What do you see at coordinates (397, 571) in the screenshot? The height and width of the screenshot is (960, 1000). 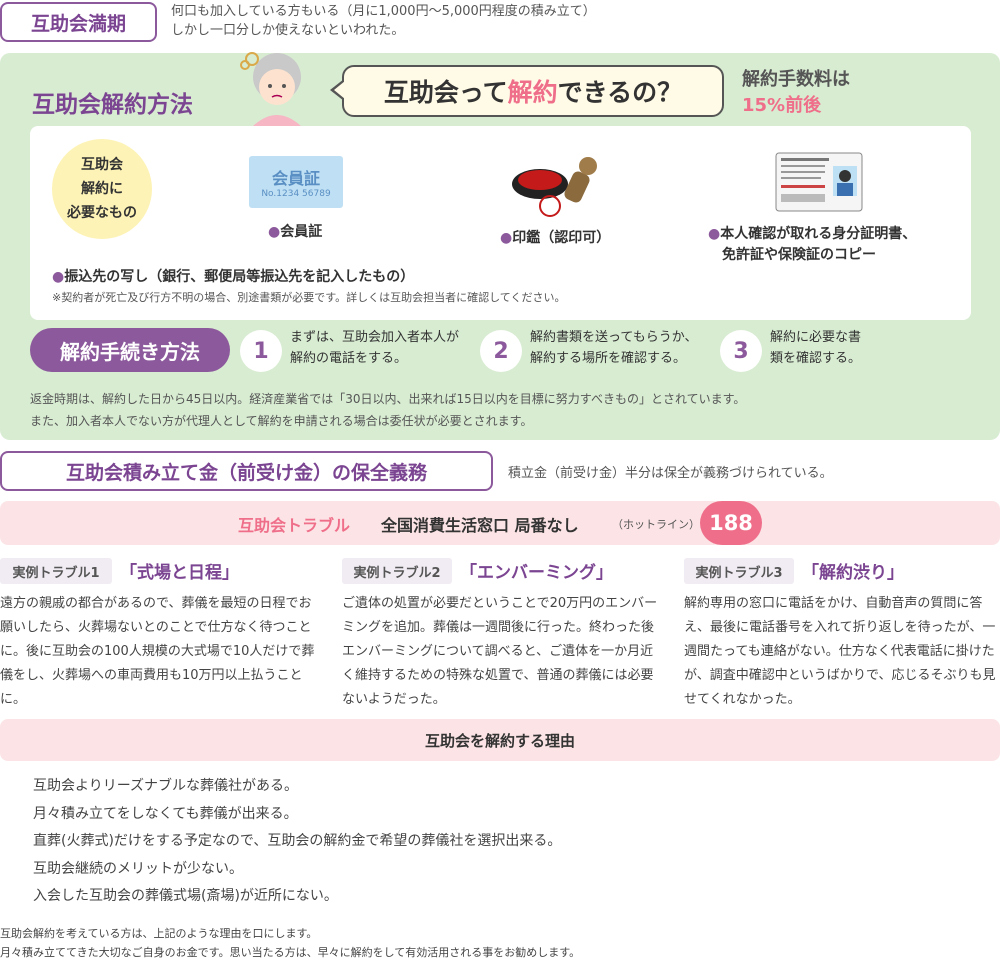 I see `case-2-label: 実例トラブル2` at bounding box center [397, 571].